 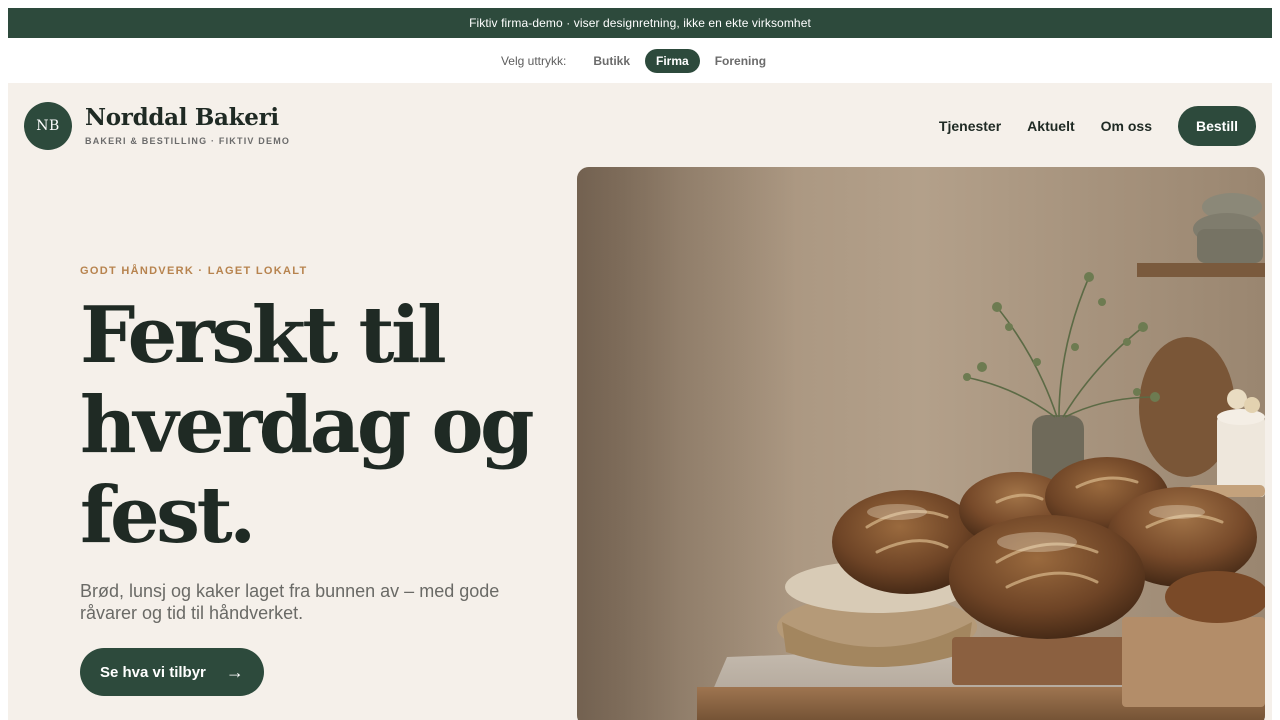 What do you see at coordinates (687, 443) in the screenshot?
I see `wall-shadow` at bounding box center [687, 443].